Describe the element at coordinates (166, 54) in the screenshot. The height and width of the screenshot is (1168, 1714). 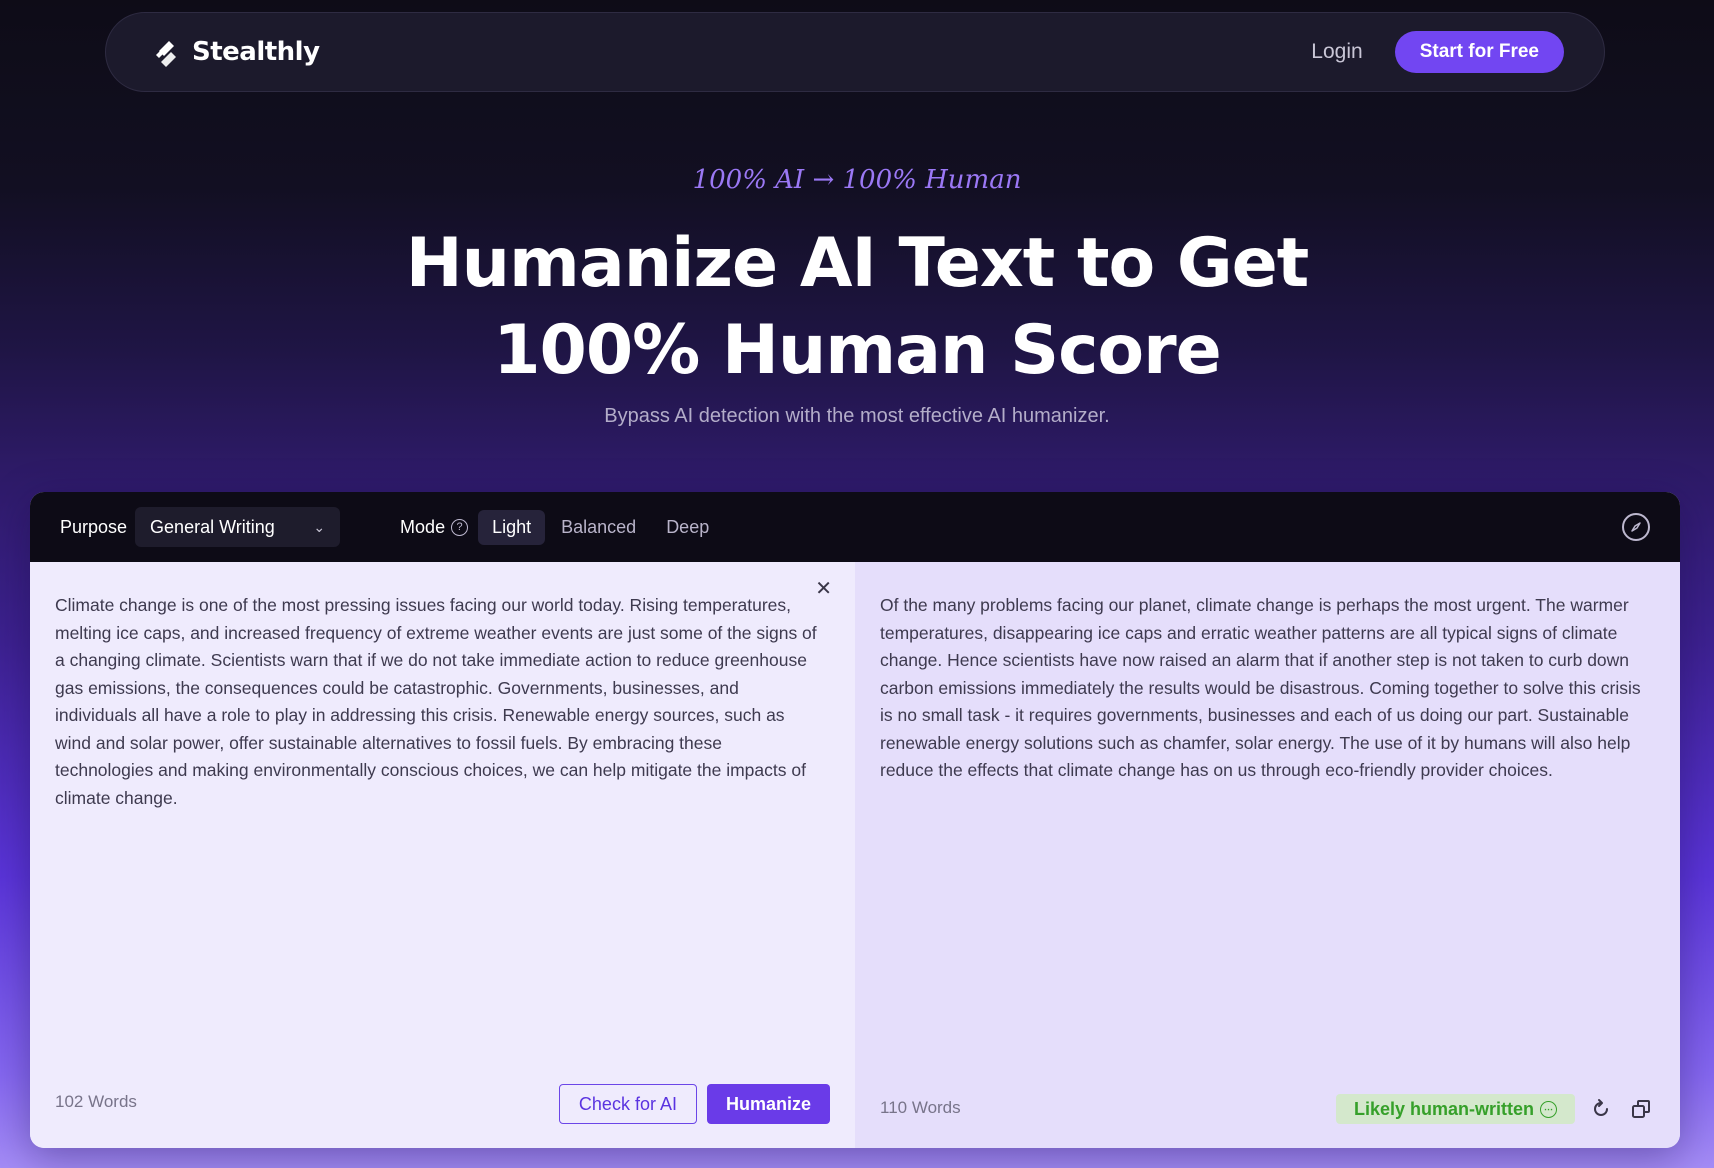
I see `stealthly-logo-icon` at that location.